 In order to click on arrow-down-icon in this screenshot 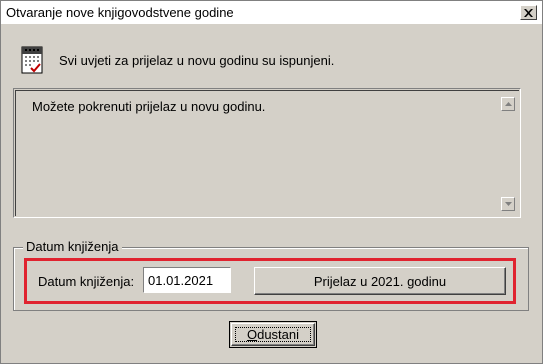, I will do `click(508, 204)`.